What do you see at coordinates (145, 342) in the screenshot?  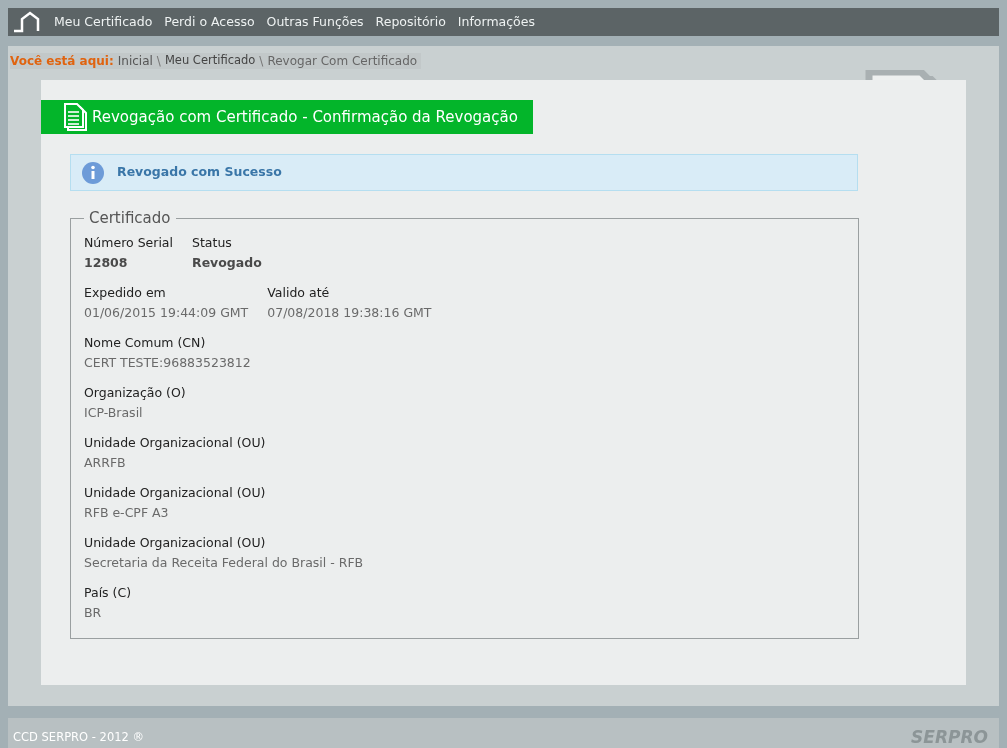 I see `field-label: Nome Comum (CN)` at bounding box center [145, 342].